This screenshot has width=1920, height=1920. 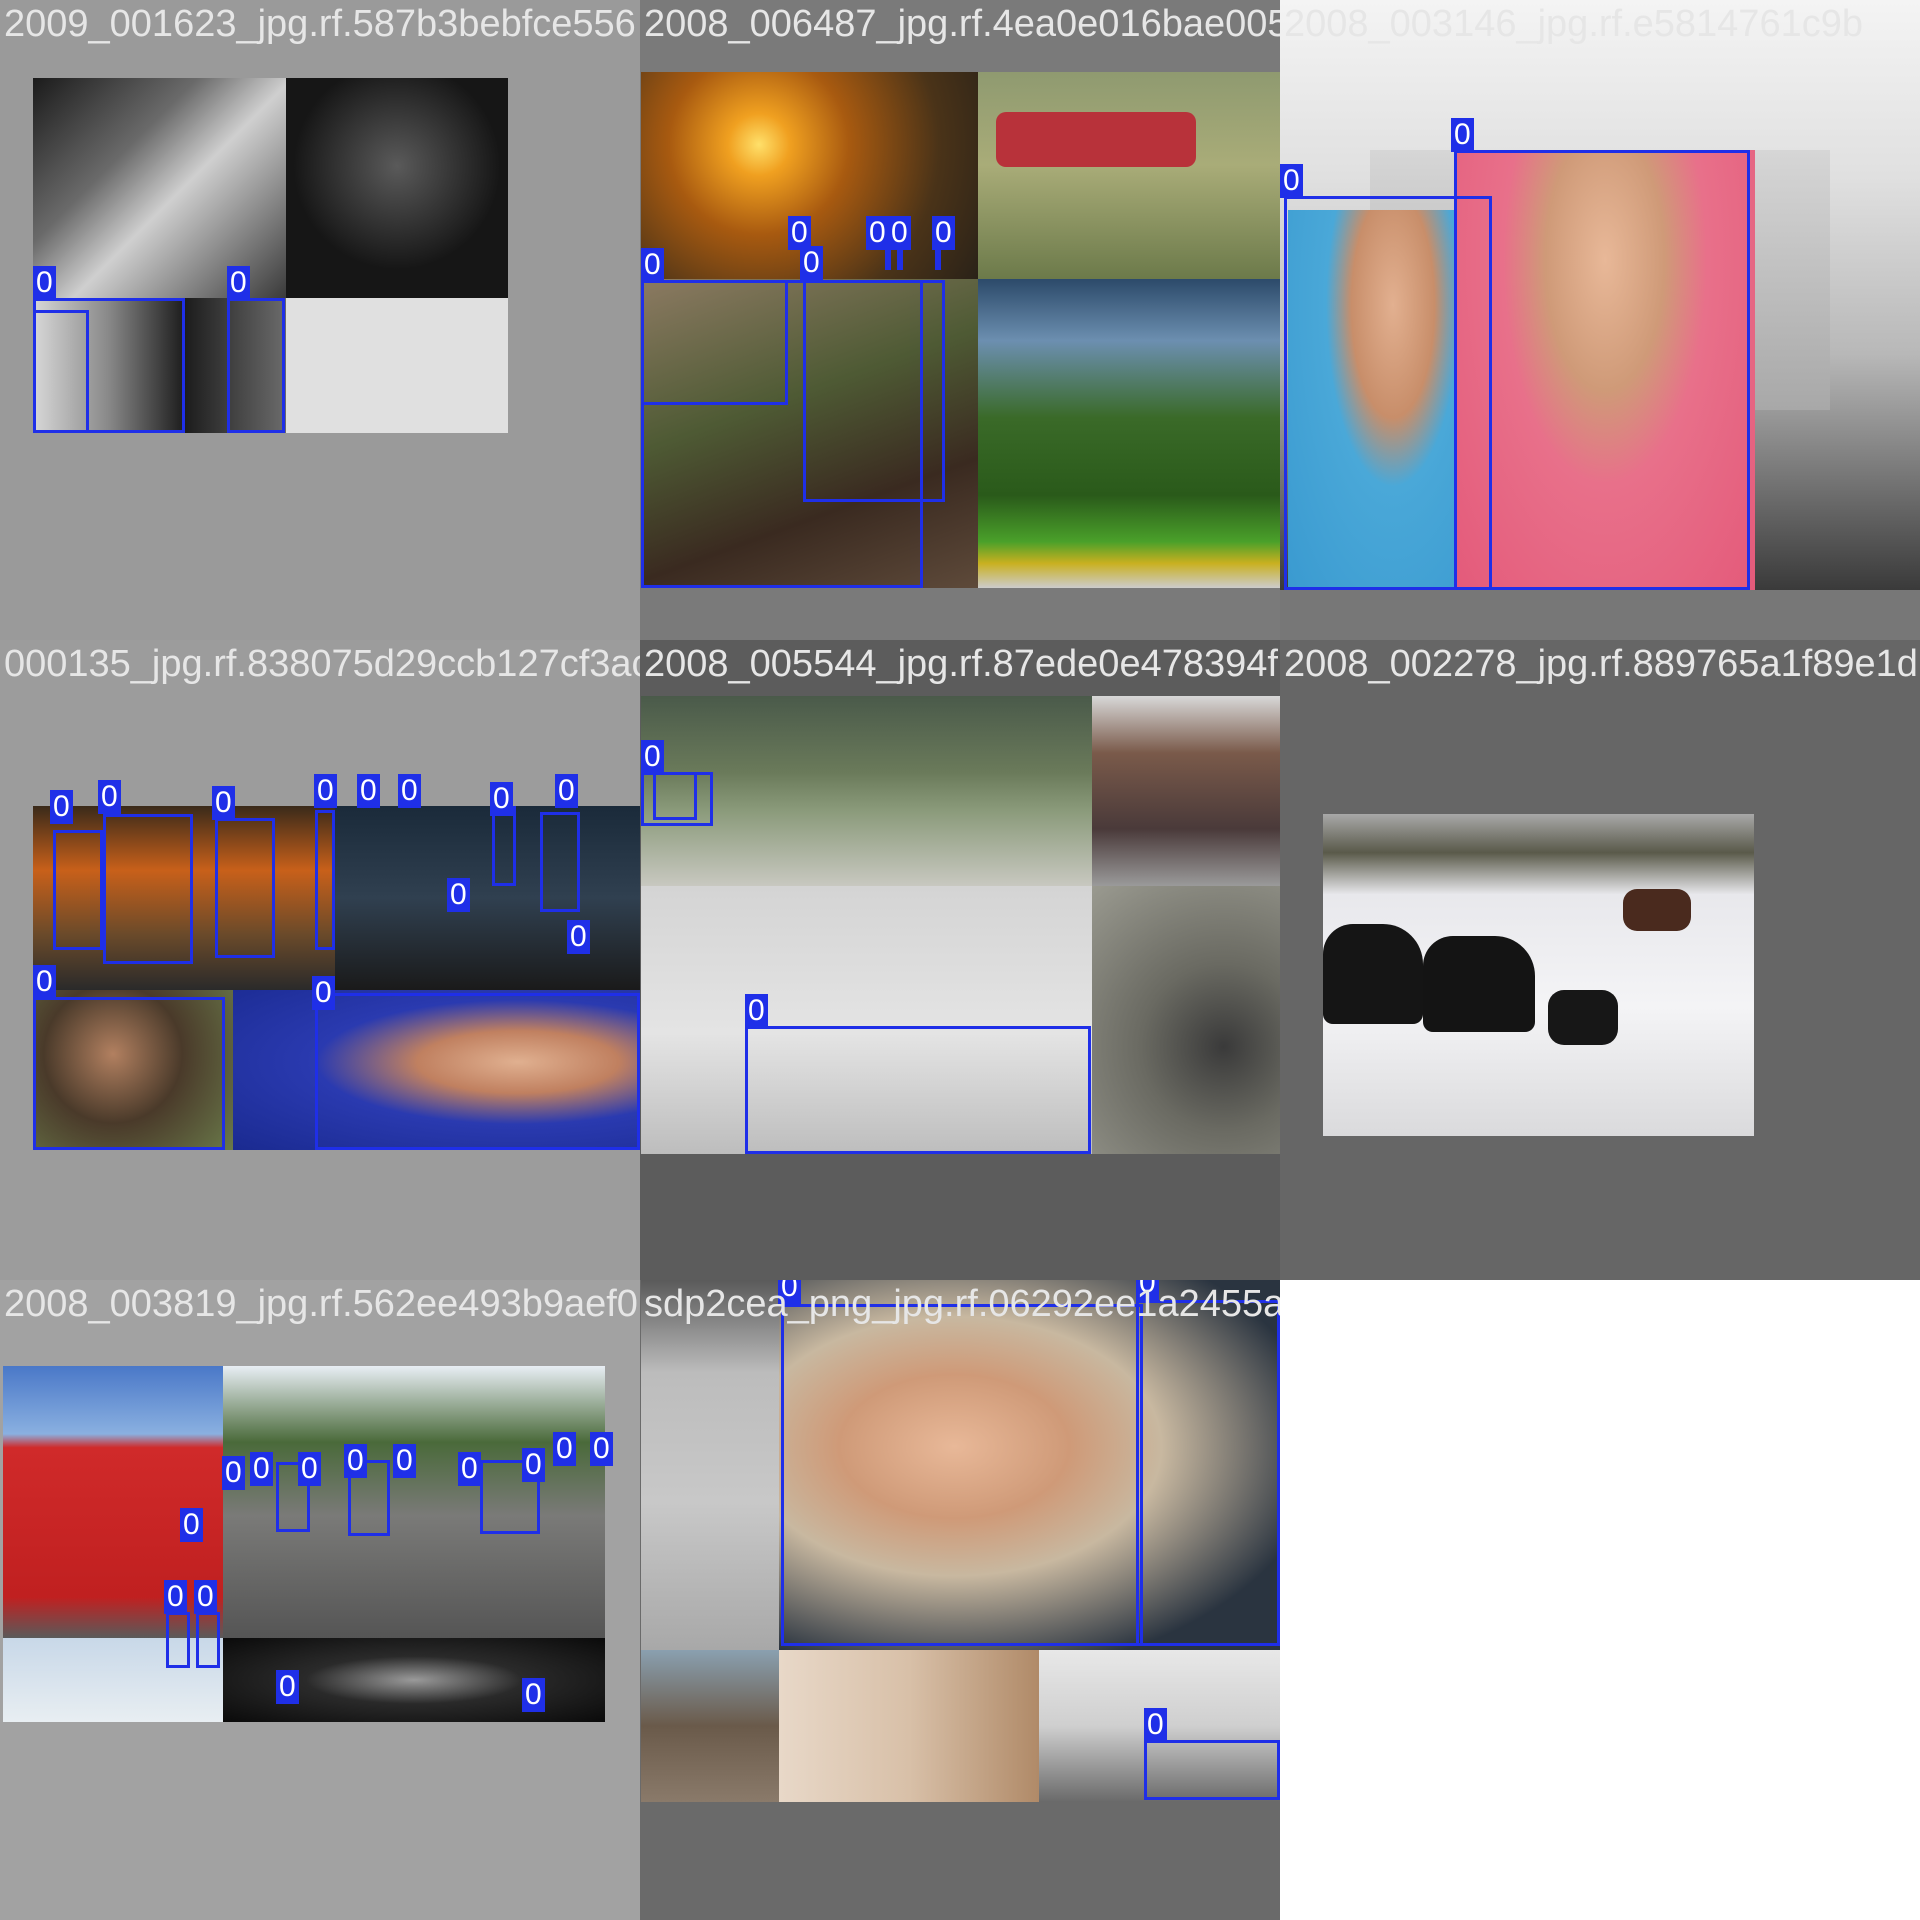 I want to click on mosaic-tile-1: 2009_001623_jpg.rf.587b3bebfce556 0 0, so click(x=320, y=320).